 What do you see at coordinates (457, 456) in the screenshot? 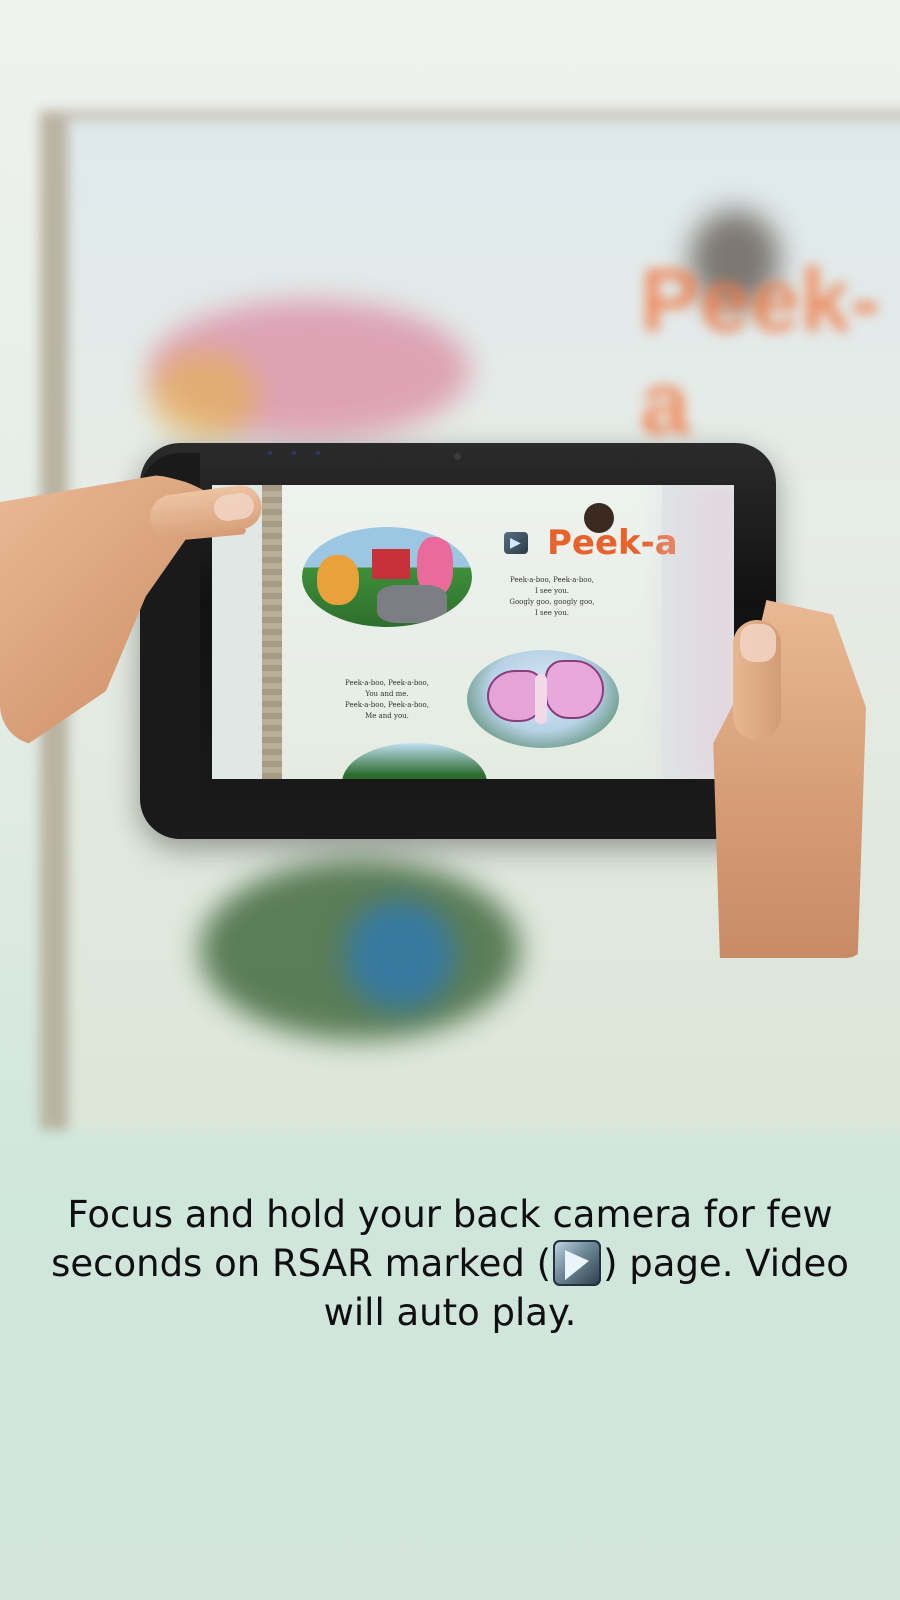
I see `front-camera-icon` at bounding box center [457, 456].